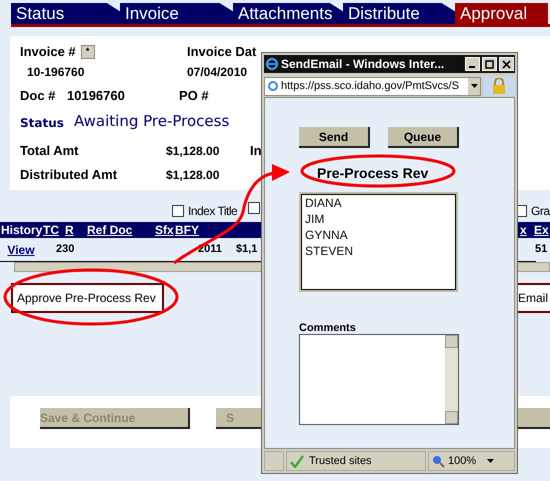 The width and height of the screenshot is (550, 481). I want to click on group-name: Pre-Process Rev, so click(372, 173).